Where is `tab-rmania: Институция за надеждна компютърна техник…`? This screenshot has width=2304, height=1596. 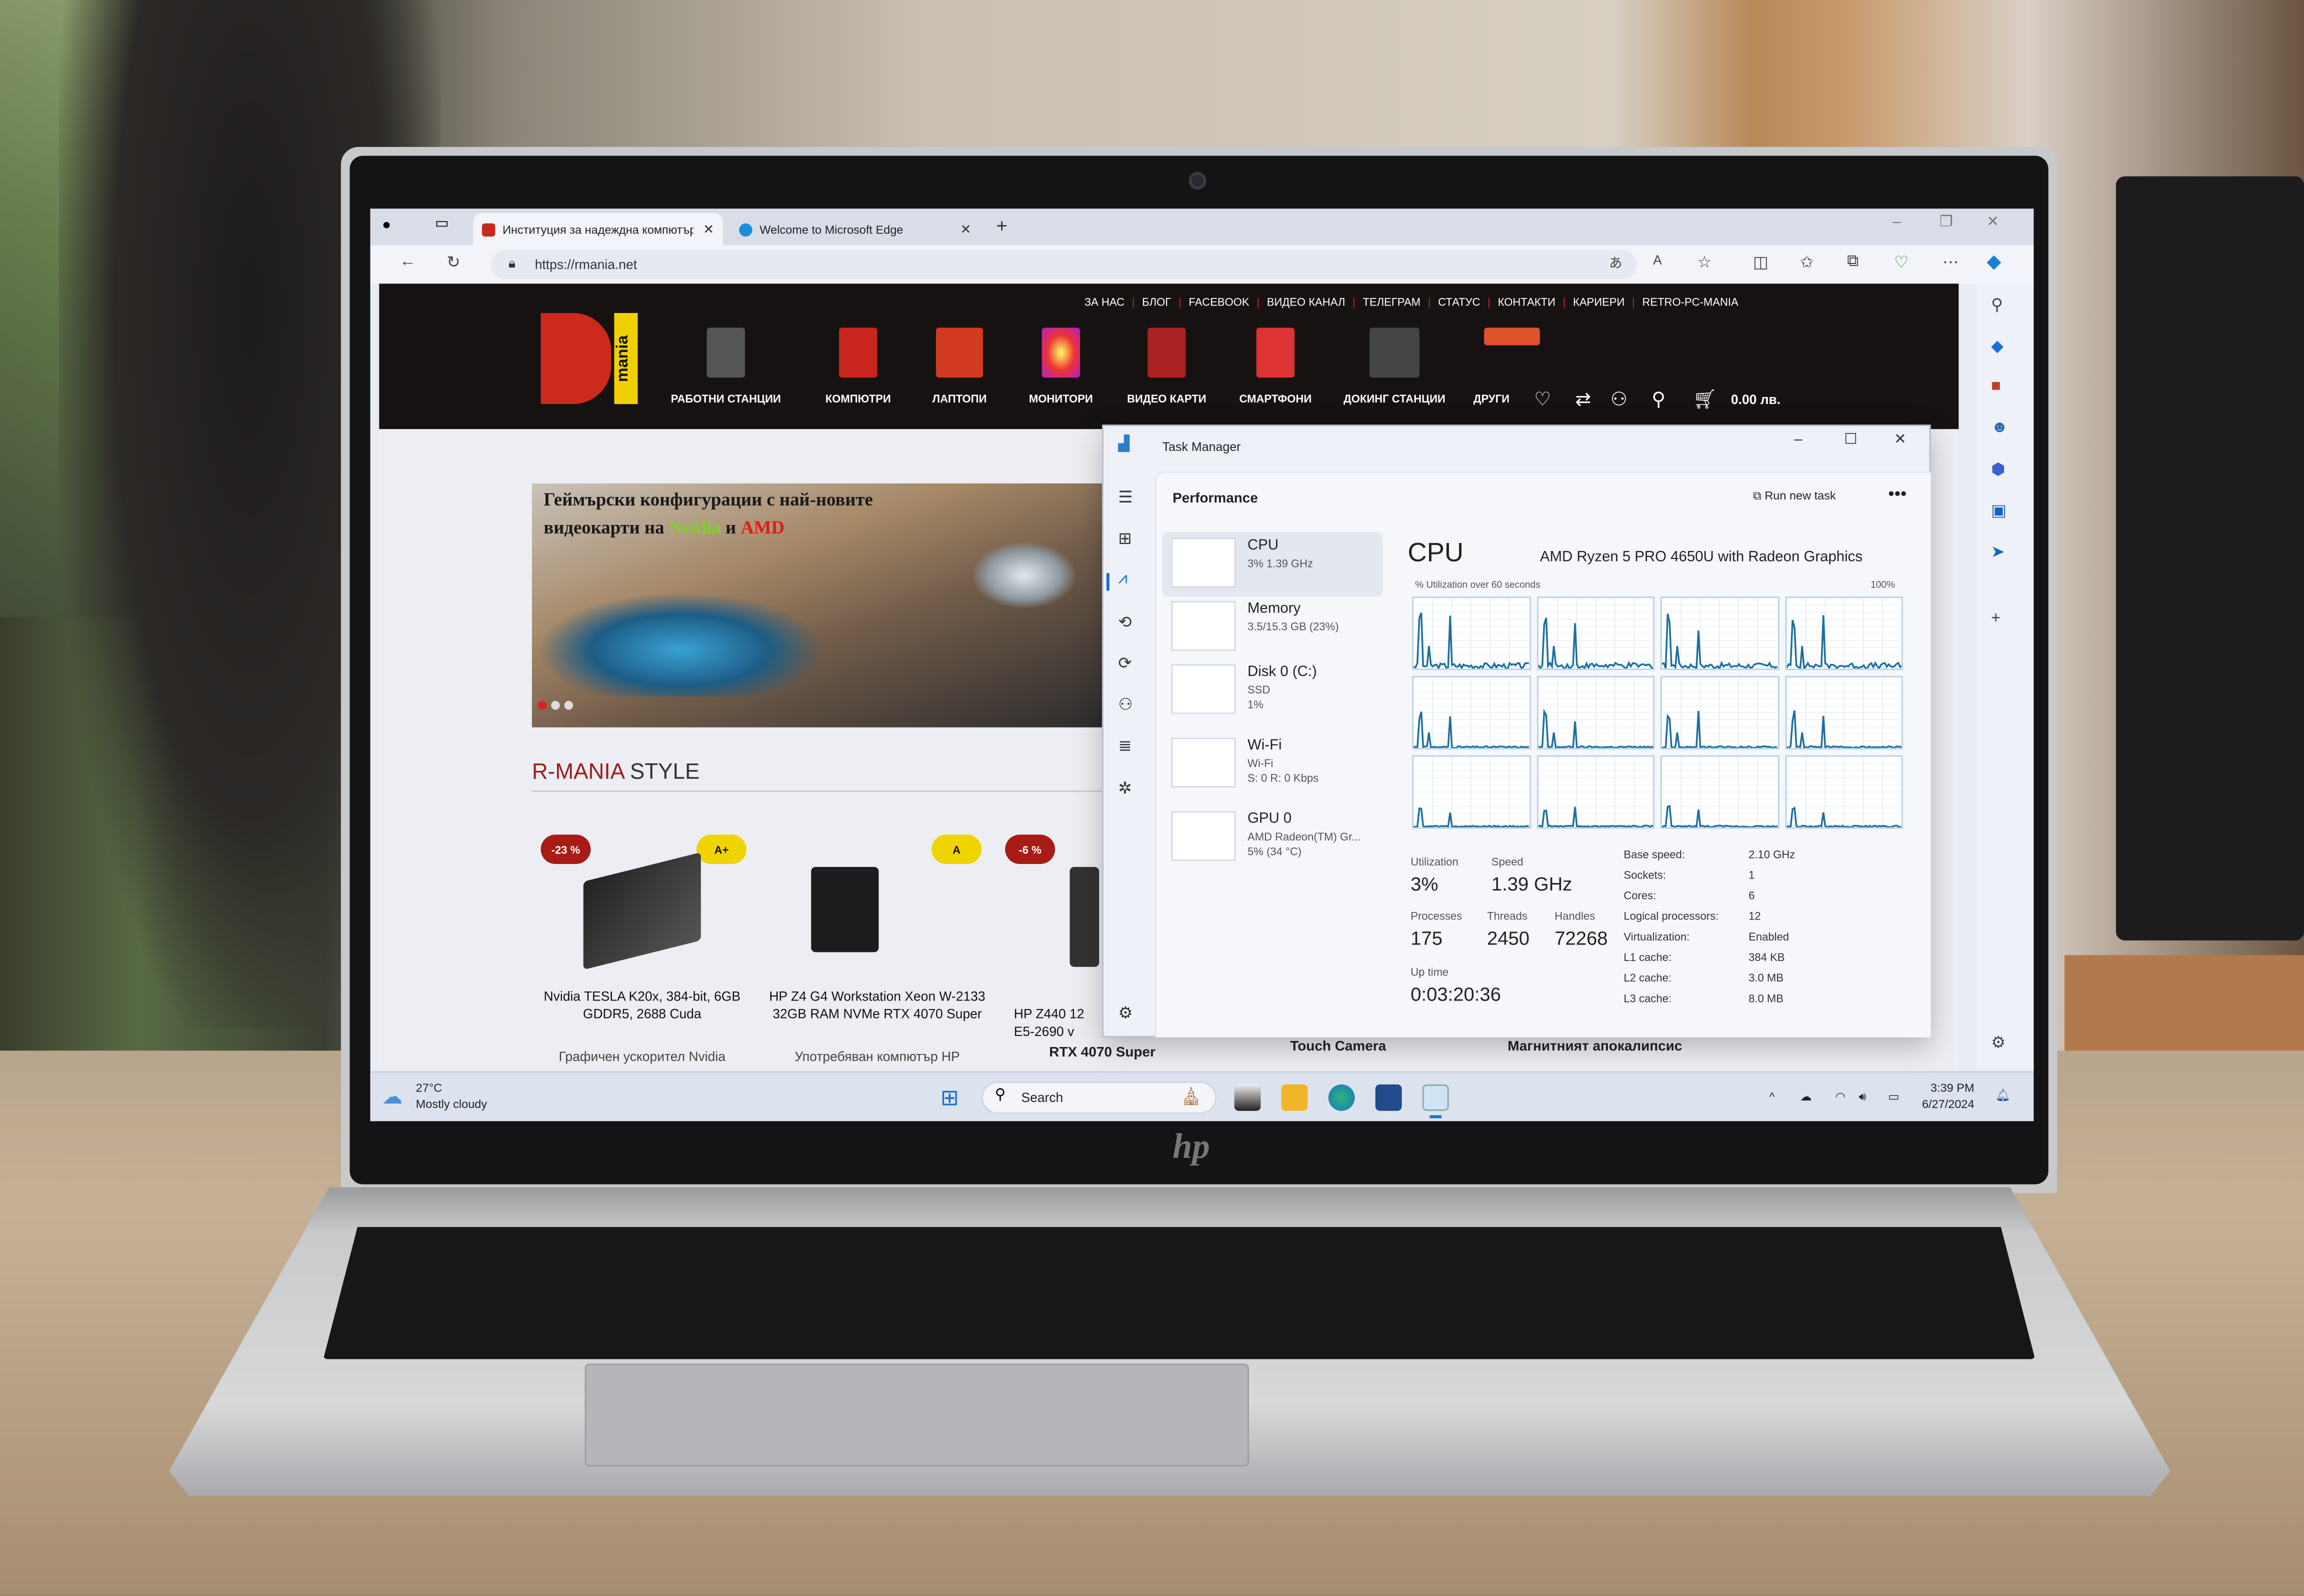 tab-rmania: Институция за надеждна компютърна техник… is located at coordinates (598, 229).